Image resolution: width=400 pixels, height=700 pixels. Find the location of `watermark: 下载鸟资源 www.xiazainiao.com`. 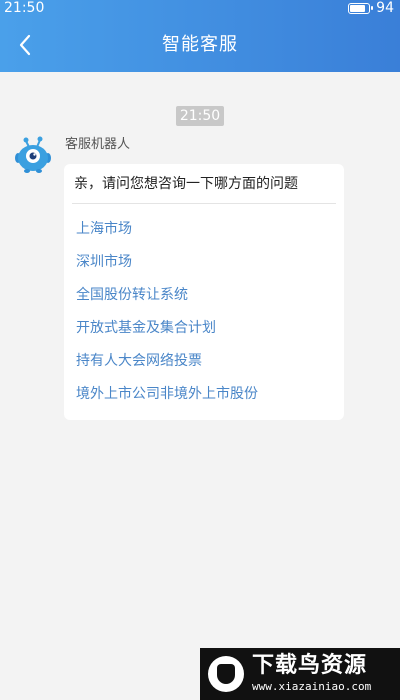

watermark: 下载鸟资源 www.xiazainiao.com is located at coordinates (300, 674).